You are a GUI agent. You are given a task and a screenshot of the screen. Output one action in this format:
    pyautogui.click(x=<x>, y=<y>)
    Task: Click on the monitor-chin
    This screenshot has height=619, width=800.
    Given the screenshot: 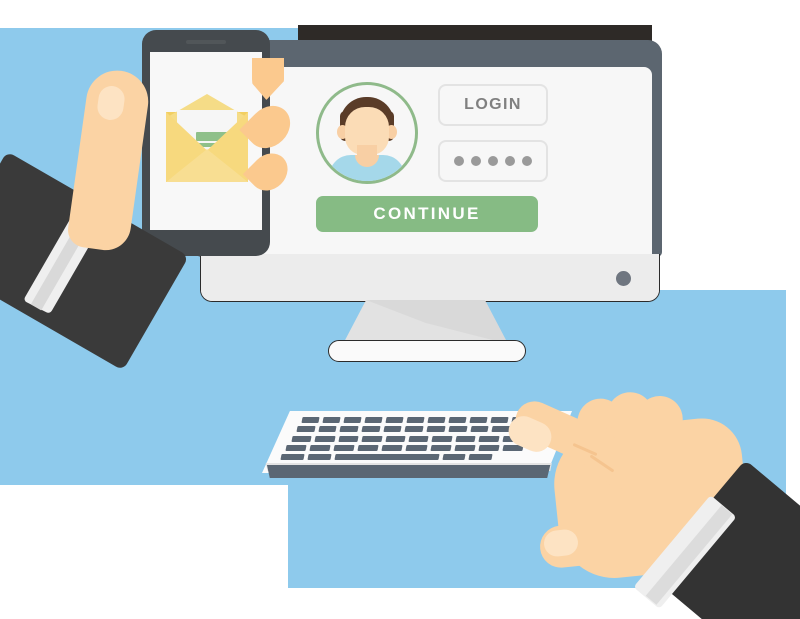 What is the action you would take?
    pyautogui.click(x=430, y=278)
    